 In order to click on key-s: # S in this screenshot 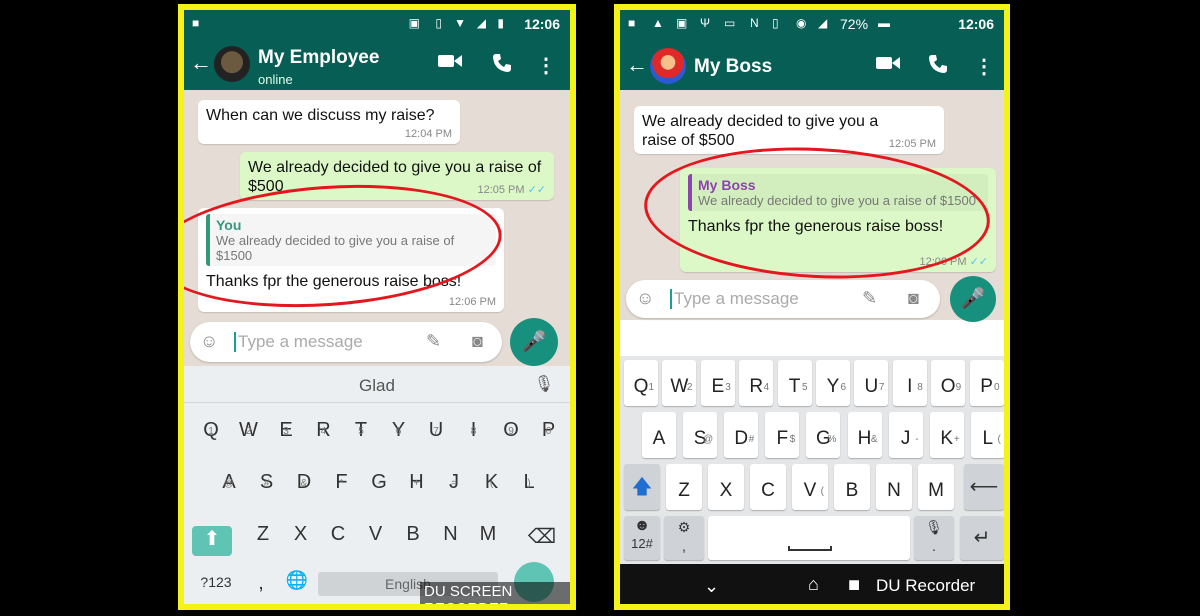, I will do `click(267, 478)`.